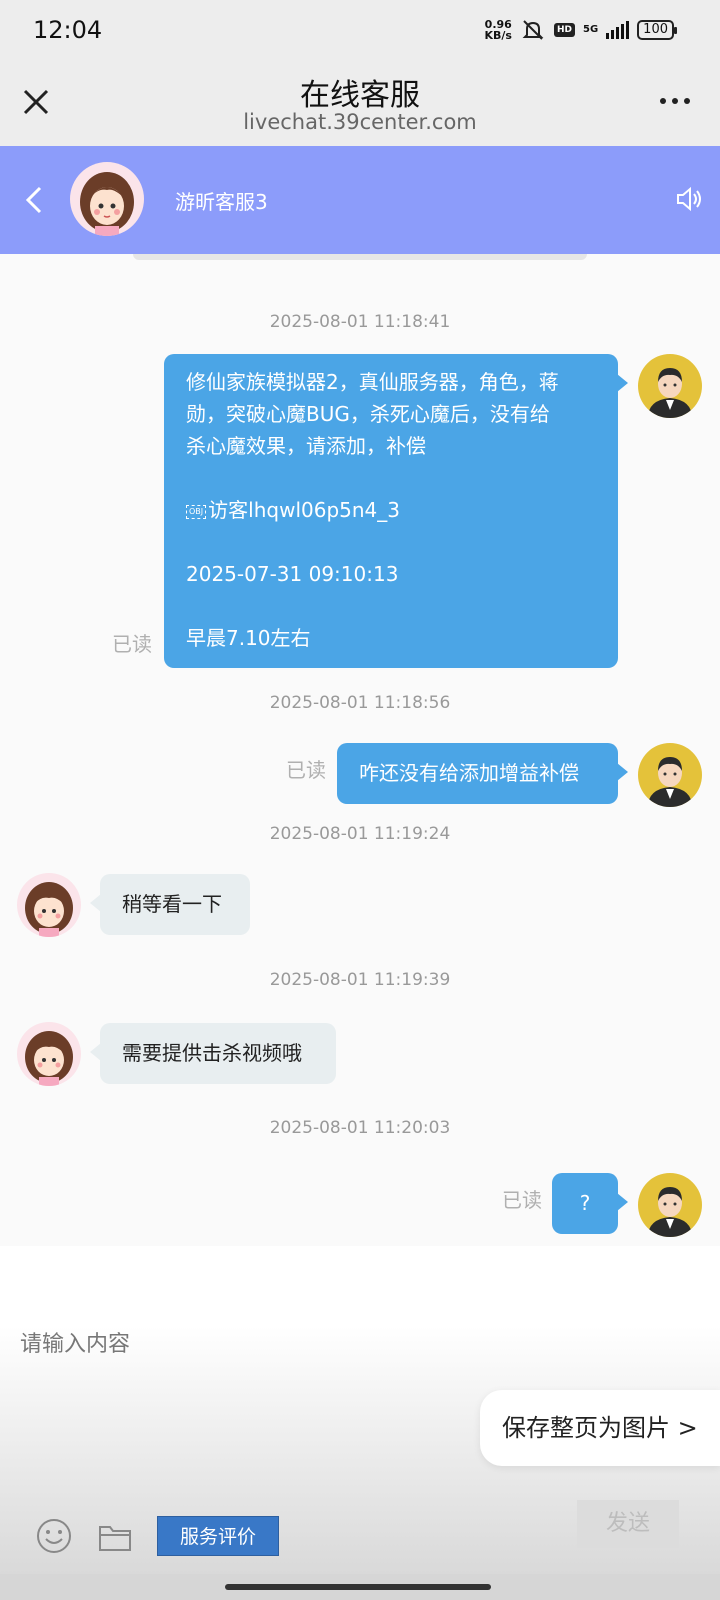 Image resolution: width=720 pixels, height=1600 pixels. Describe the element at coordinates (115, 1537) in the screenshot. I see `folder-icon` at that location.